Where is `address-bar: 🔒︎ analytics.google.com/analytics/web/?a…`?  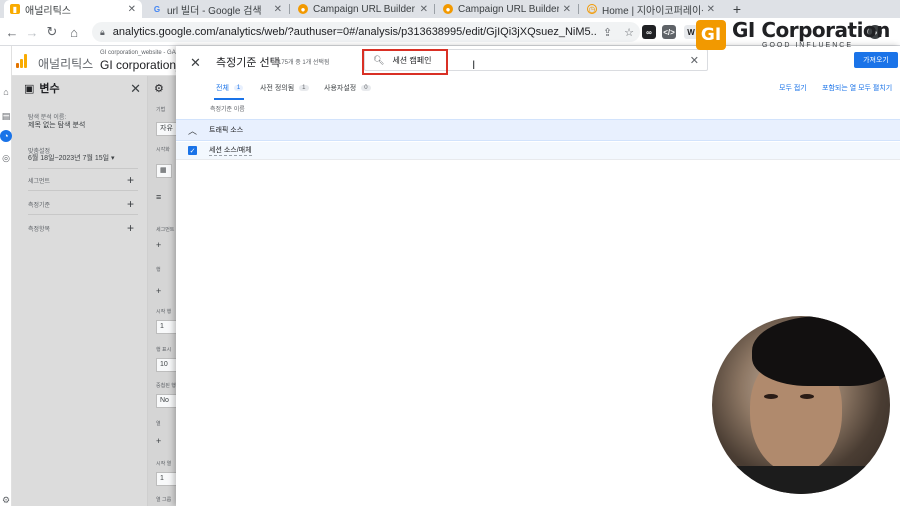
address-bar: 🔒︎ analytics.google.com/analytics/web/?a… is located at coordinates (366, 32).